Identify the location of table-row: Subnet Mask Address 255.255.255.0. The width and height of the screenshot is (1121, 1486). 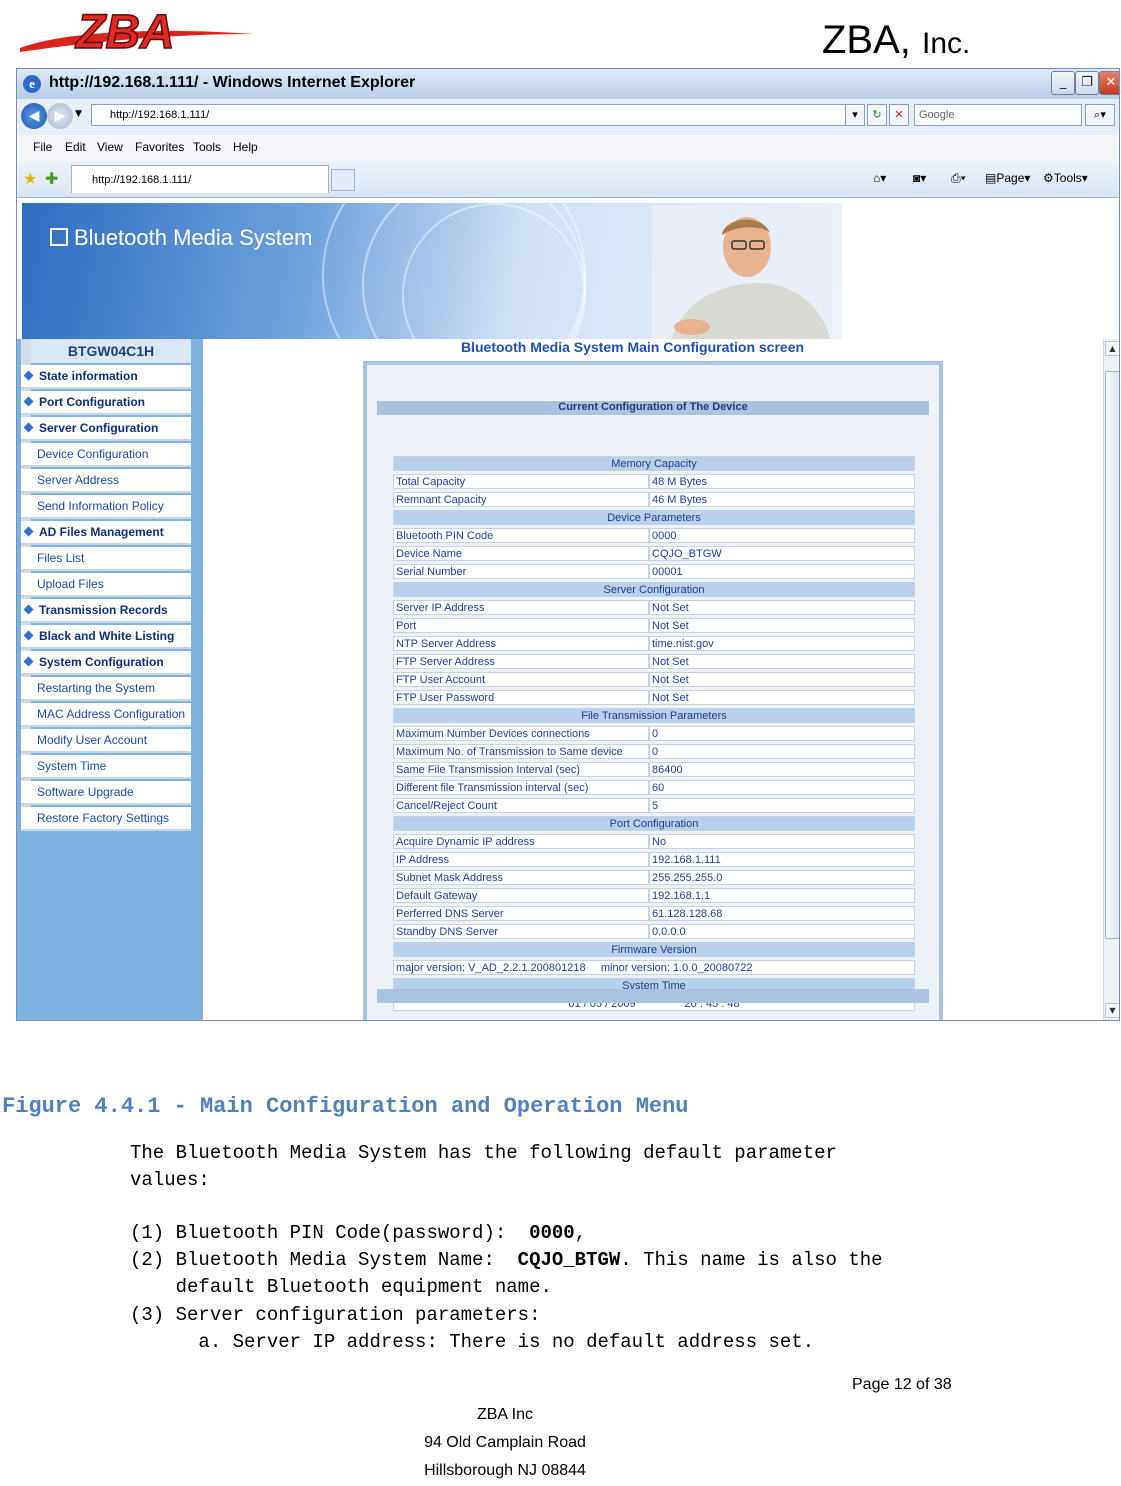
(654, 877).